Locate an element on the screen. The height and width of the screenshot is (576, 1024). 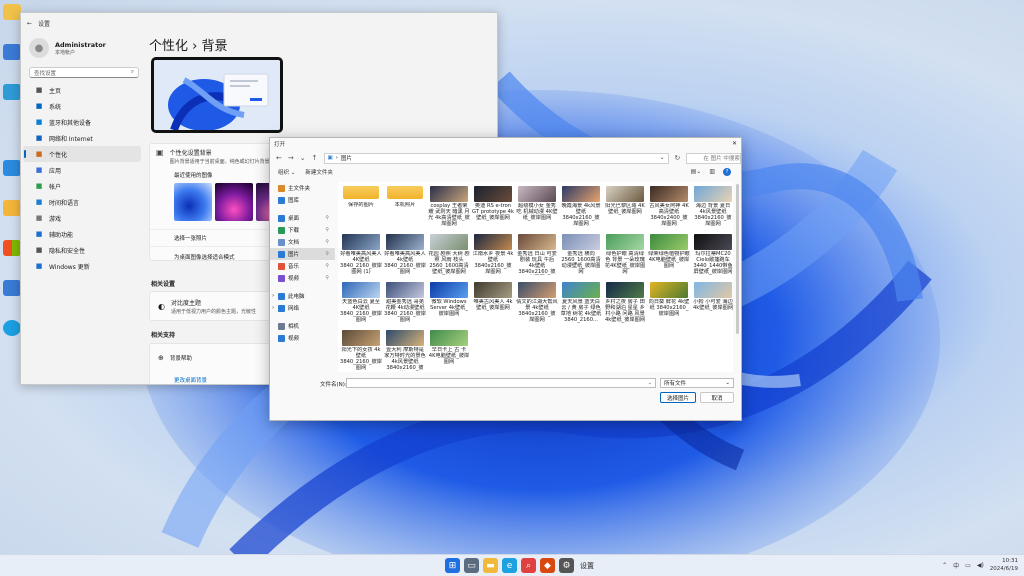
file-item: 江南水乡 夜景 4k壁纸 3840x2160_彼岸图网 is located at coordinates (493, 254).